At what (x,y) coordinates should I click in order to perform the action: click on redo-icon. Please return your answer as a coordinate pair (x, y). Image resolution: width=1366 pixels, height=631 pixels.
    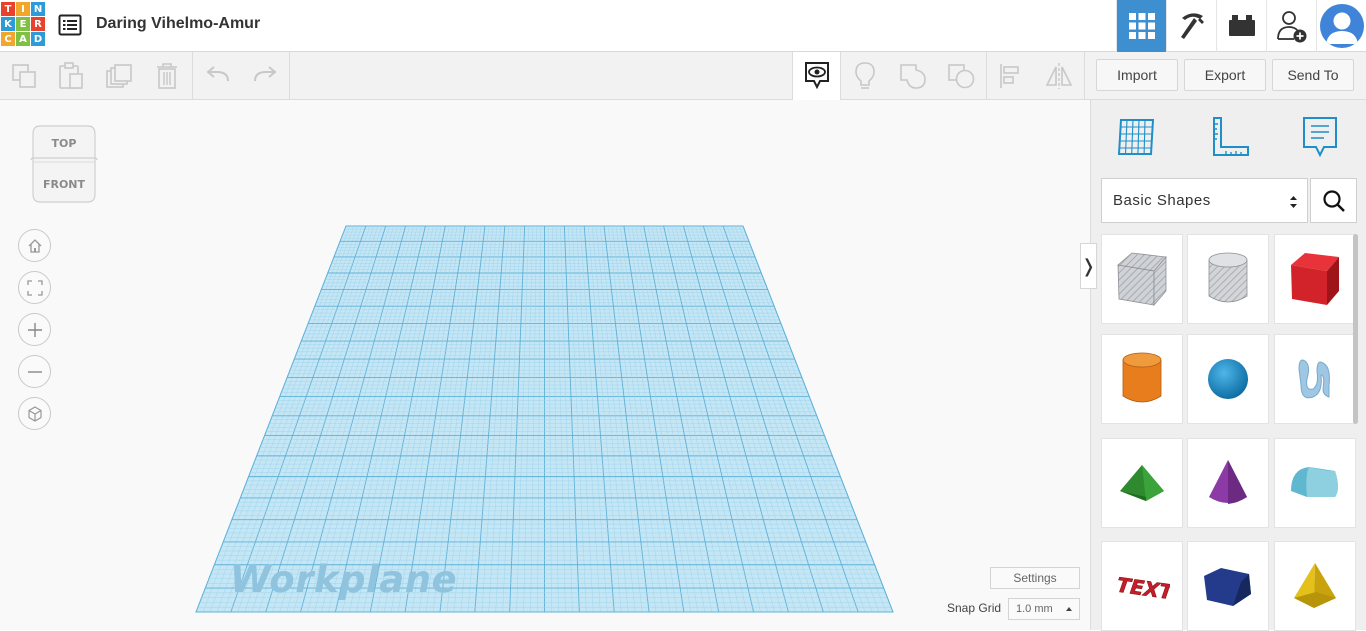
    Looking at the image, I should click on (265, 74).